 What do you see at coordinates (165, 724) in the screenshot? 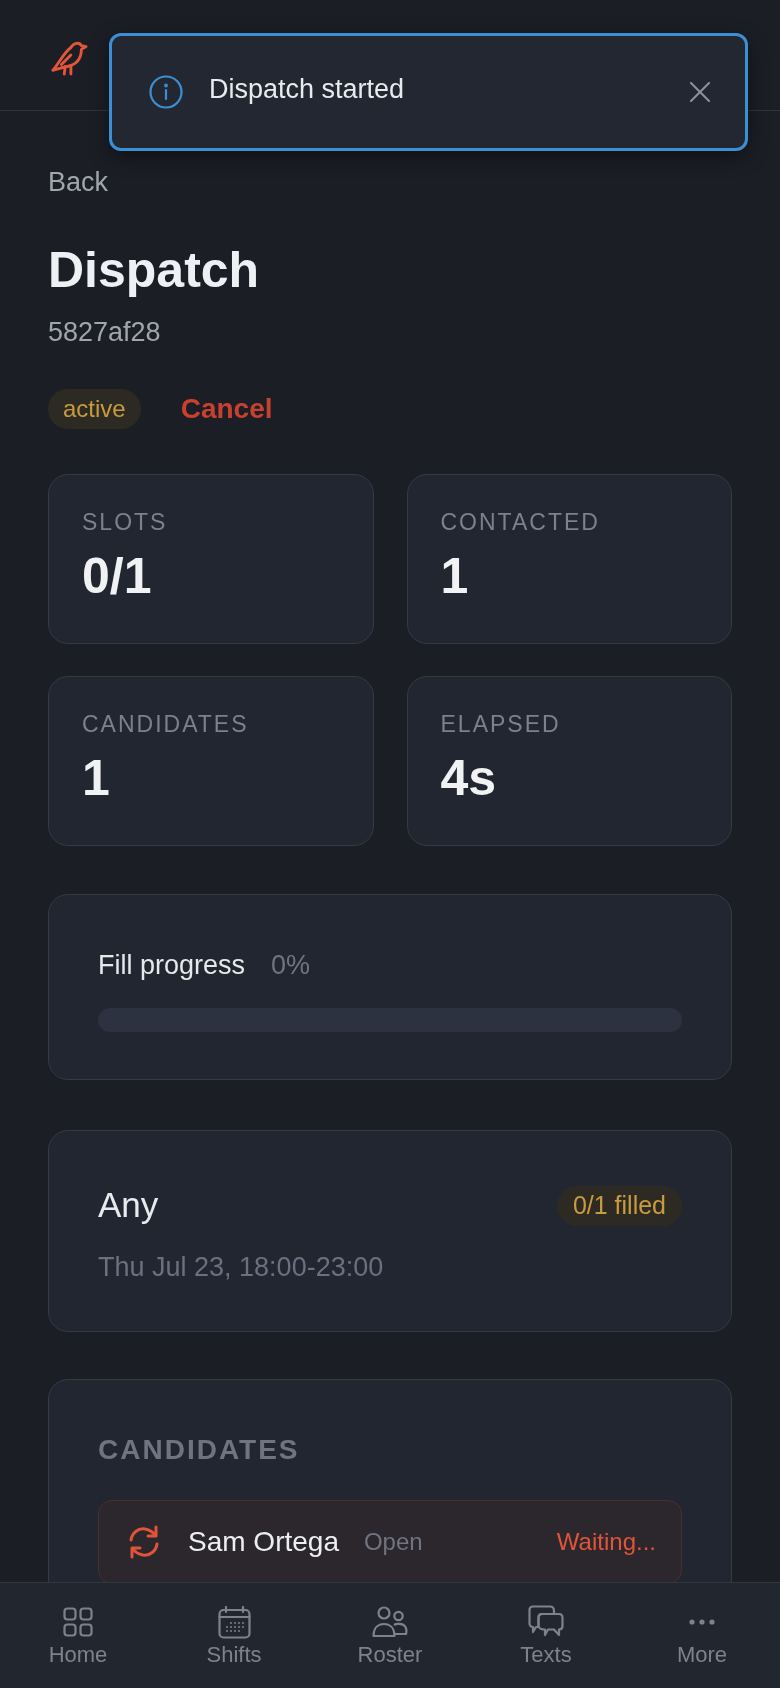
I see `stat-label: CANDIDATES` at bounding box center [165, 724].